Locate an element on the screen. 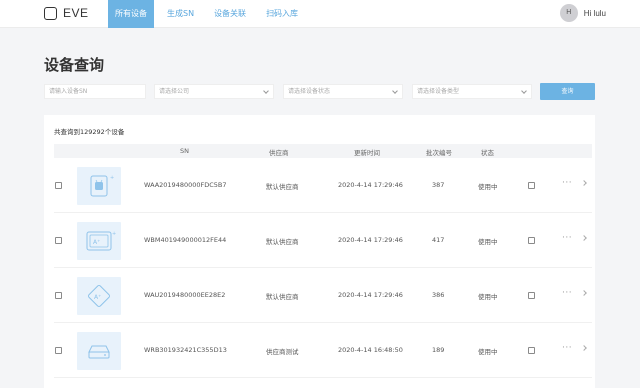 The width and height of the screenshot is (640, 388). device-batch: 387 is located at coordinates (438, 185).